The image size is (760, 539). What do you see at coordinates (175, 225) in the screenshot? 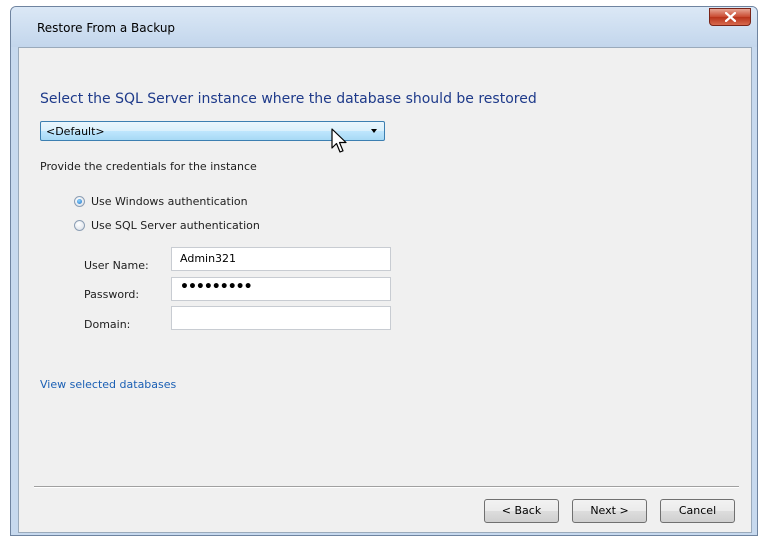
I see `sql-auth-label: Use SQL Server authentication` at bounding box center [175, 225].